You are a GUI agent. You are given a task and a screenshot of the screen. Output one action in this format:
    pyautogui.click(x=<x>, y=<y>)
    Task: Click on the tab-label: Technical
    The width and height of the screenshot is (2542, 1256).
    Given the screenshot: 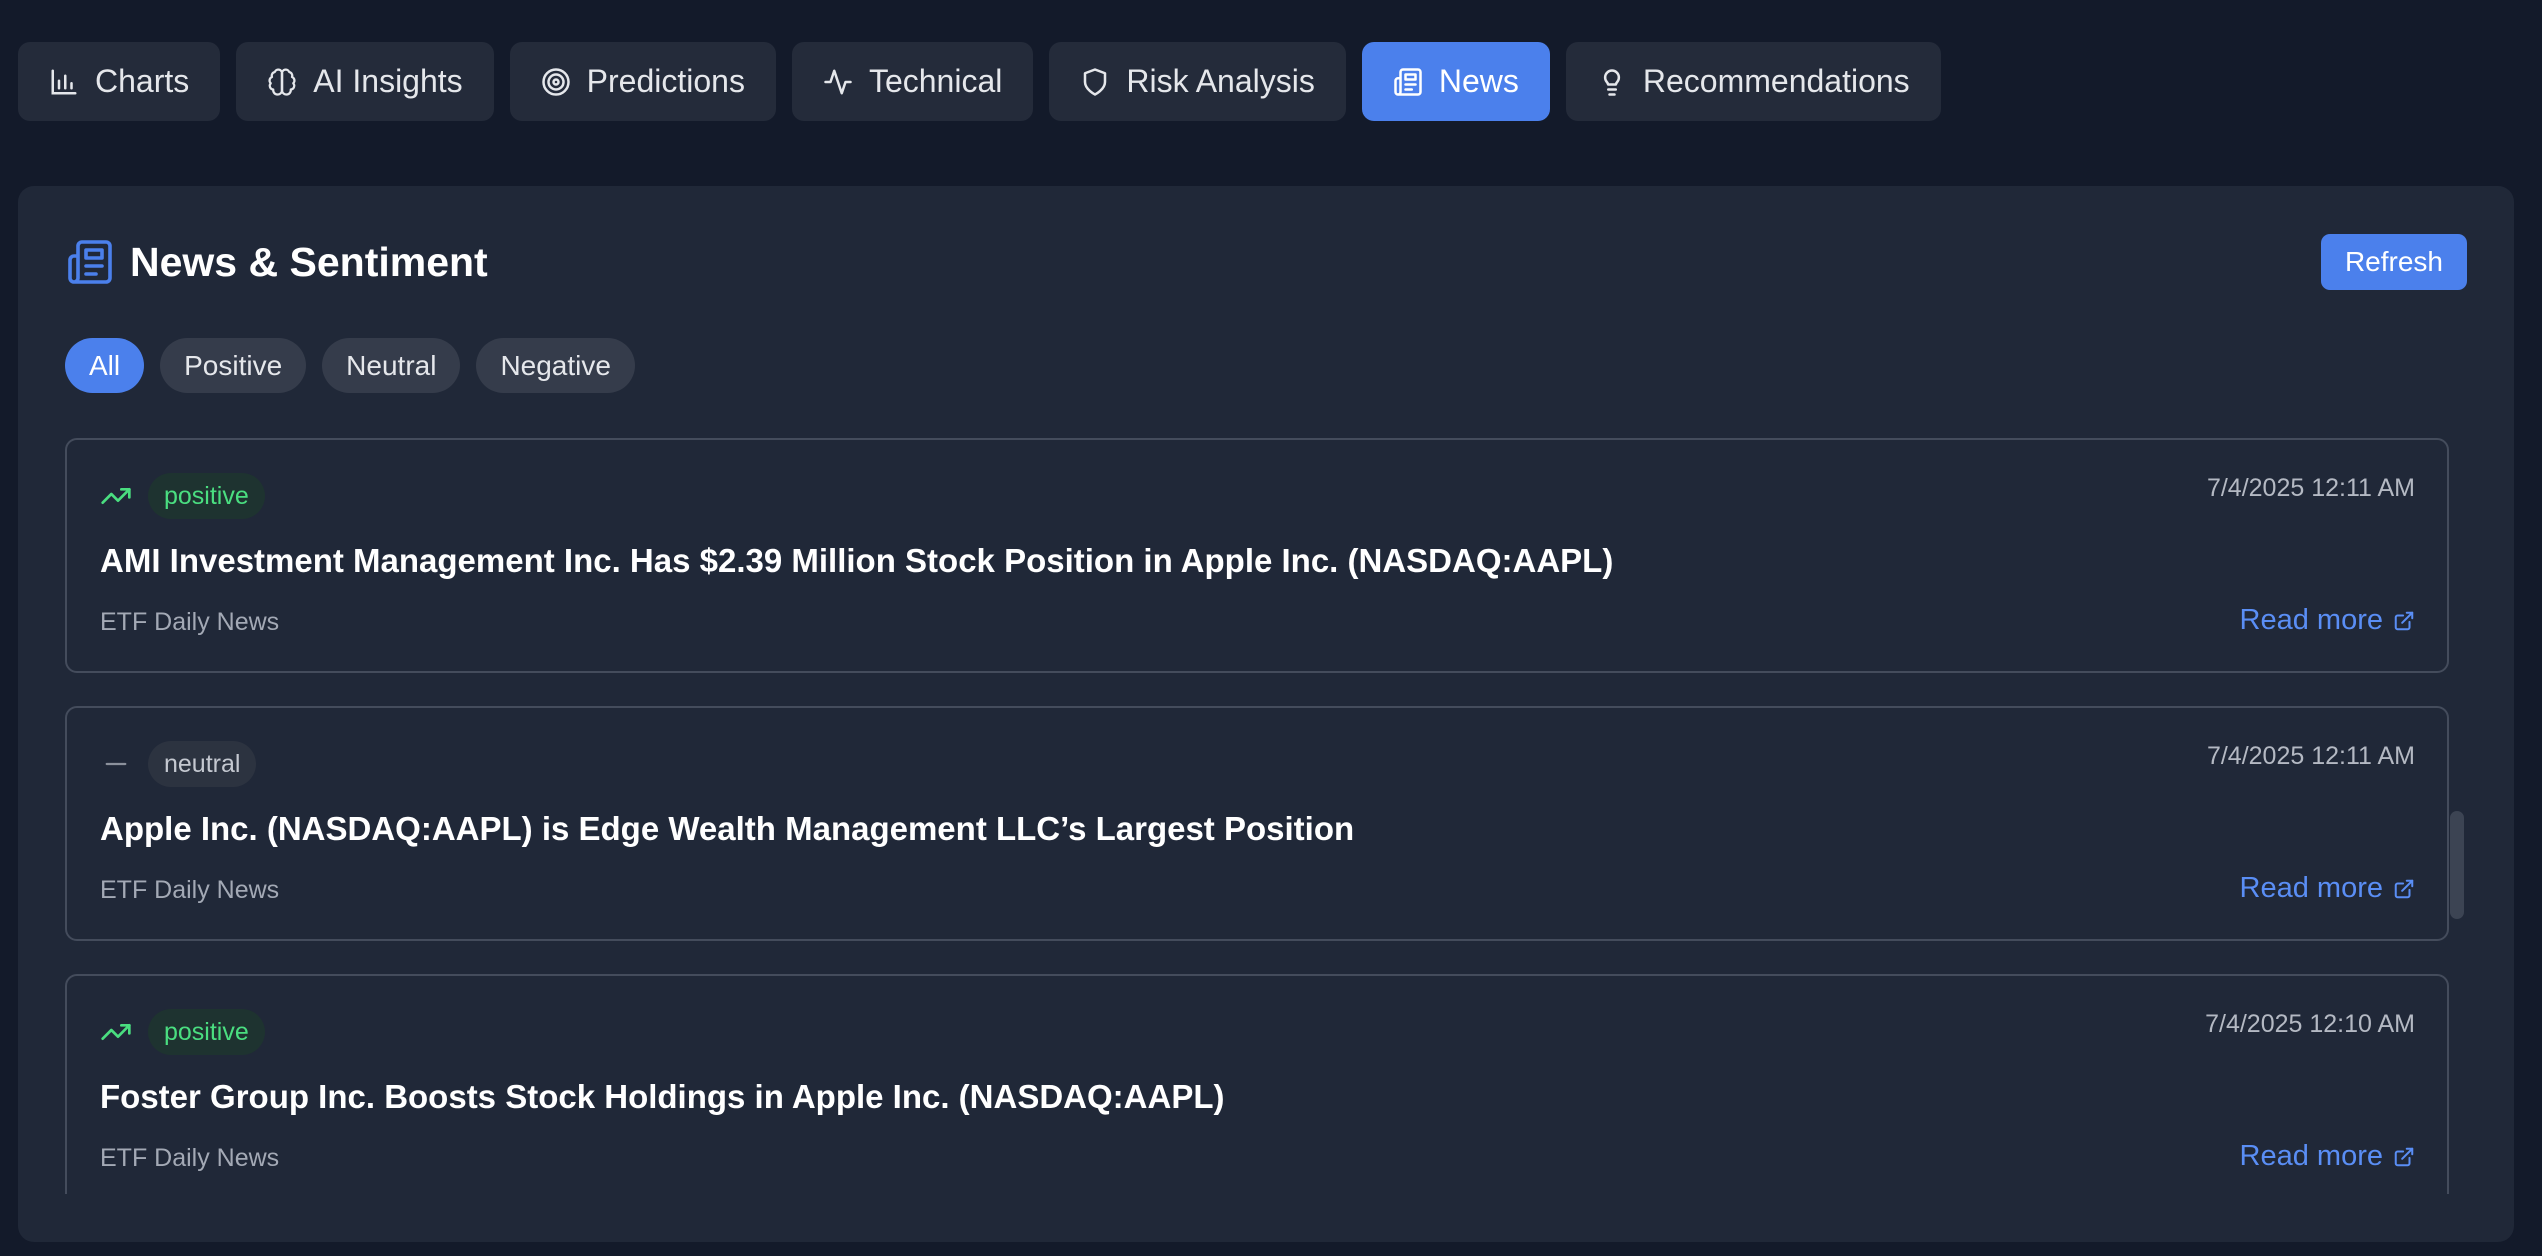 What is the action you would take?
    pyautogui.click(x=935, y=81)
    